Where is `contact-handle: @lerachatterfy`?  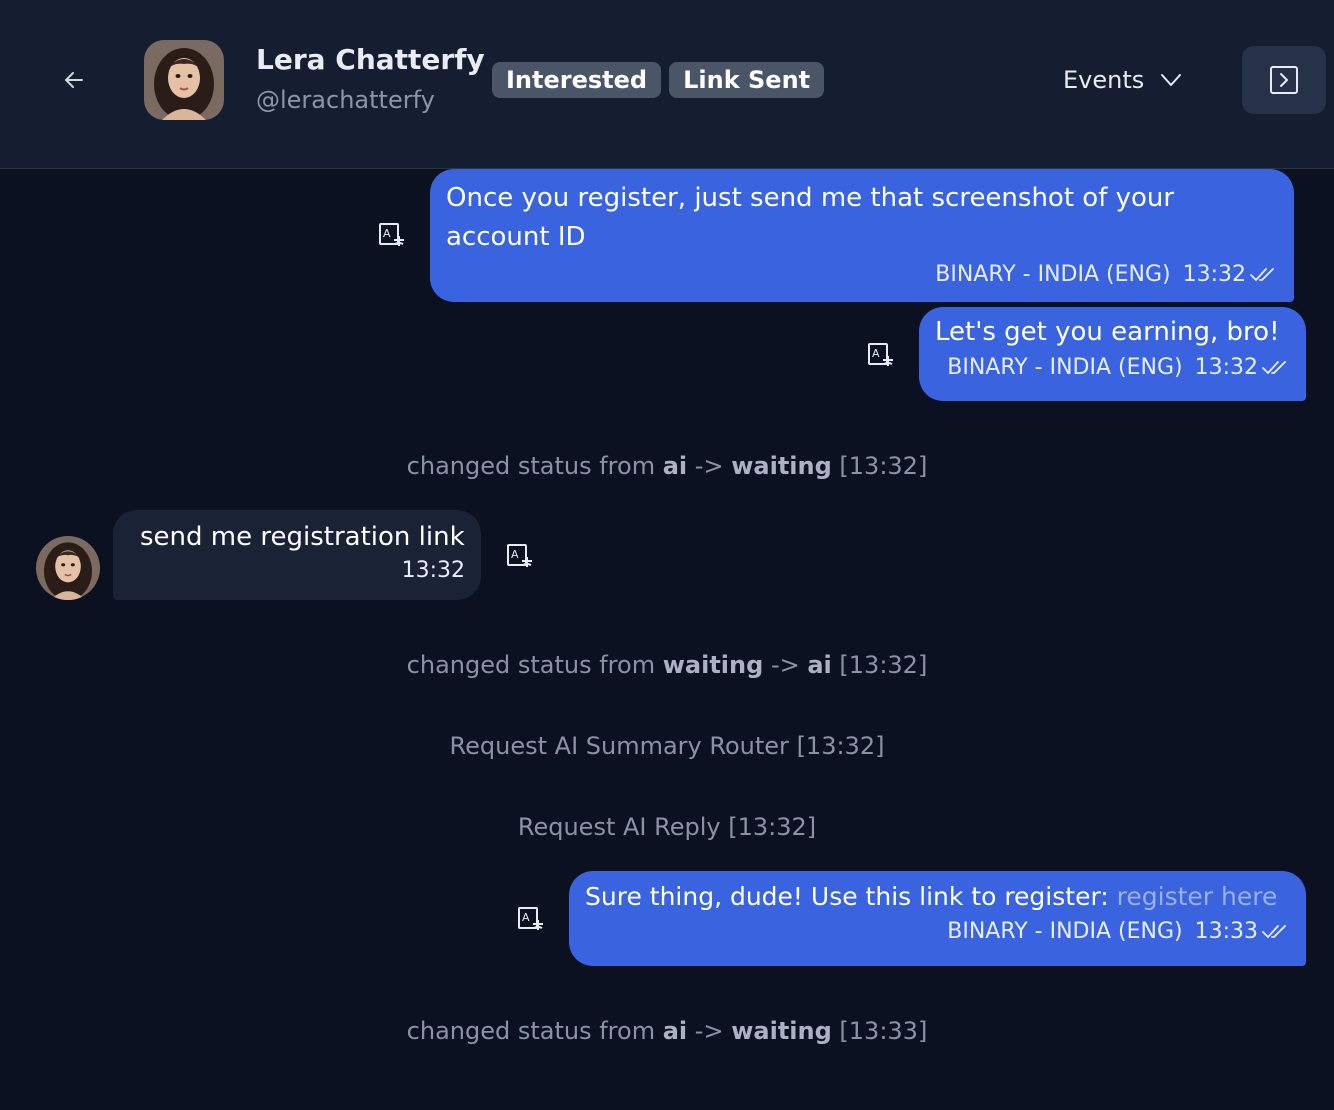
contact-handle: @lerachatterfy is located at coordinates (345, 100).